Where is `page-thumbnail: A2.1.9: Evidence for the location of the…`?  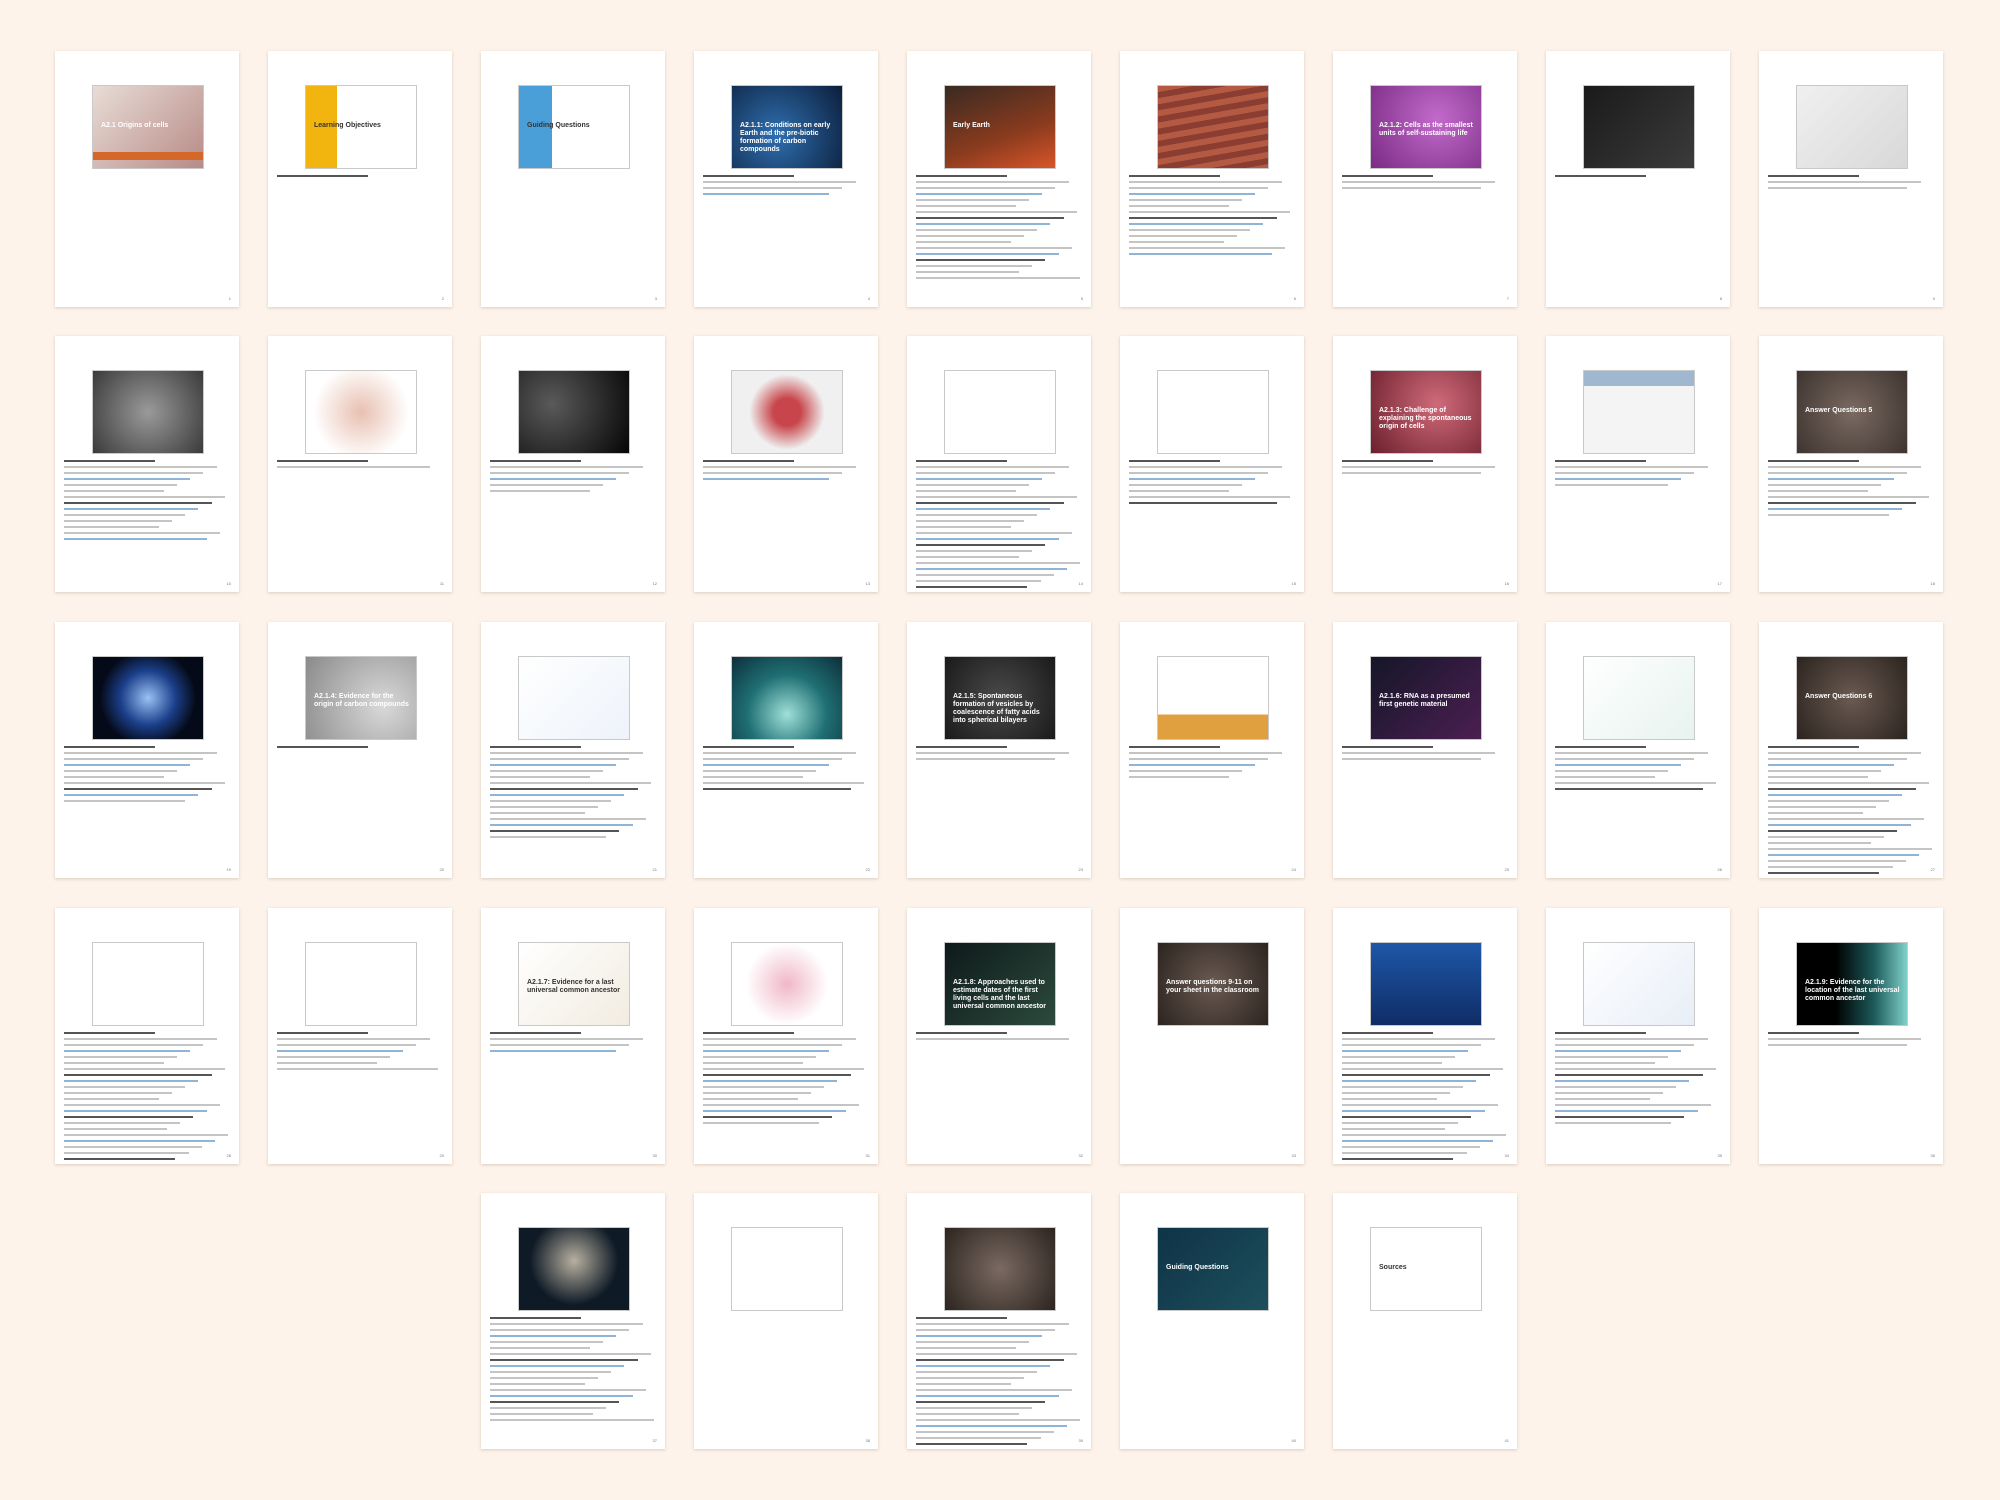 page-thumbnail: A2.1.9: Evidence for the location of the… is located at coordinates (1851, 1036).